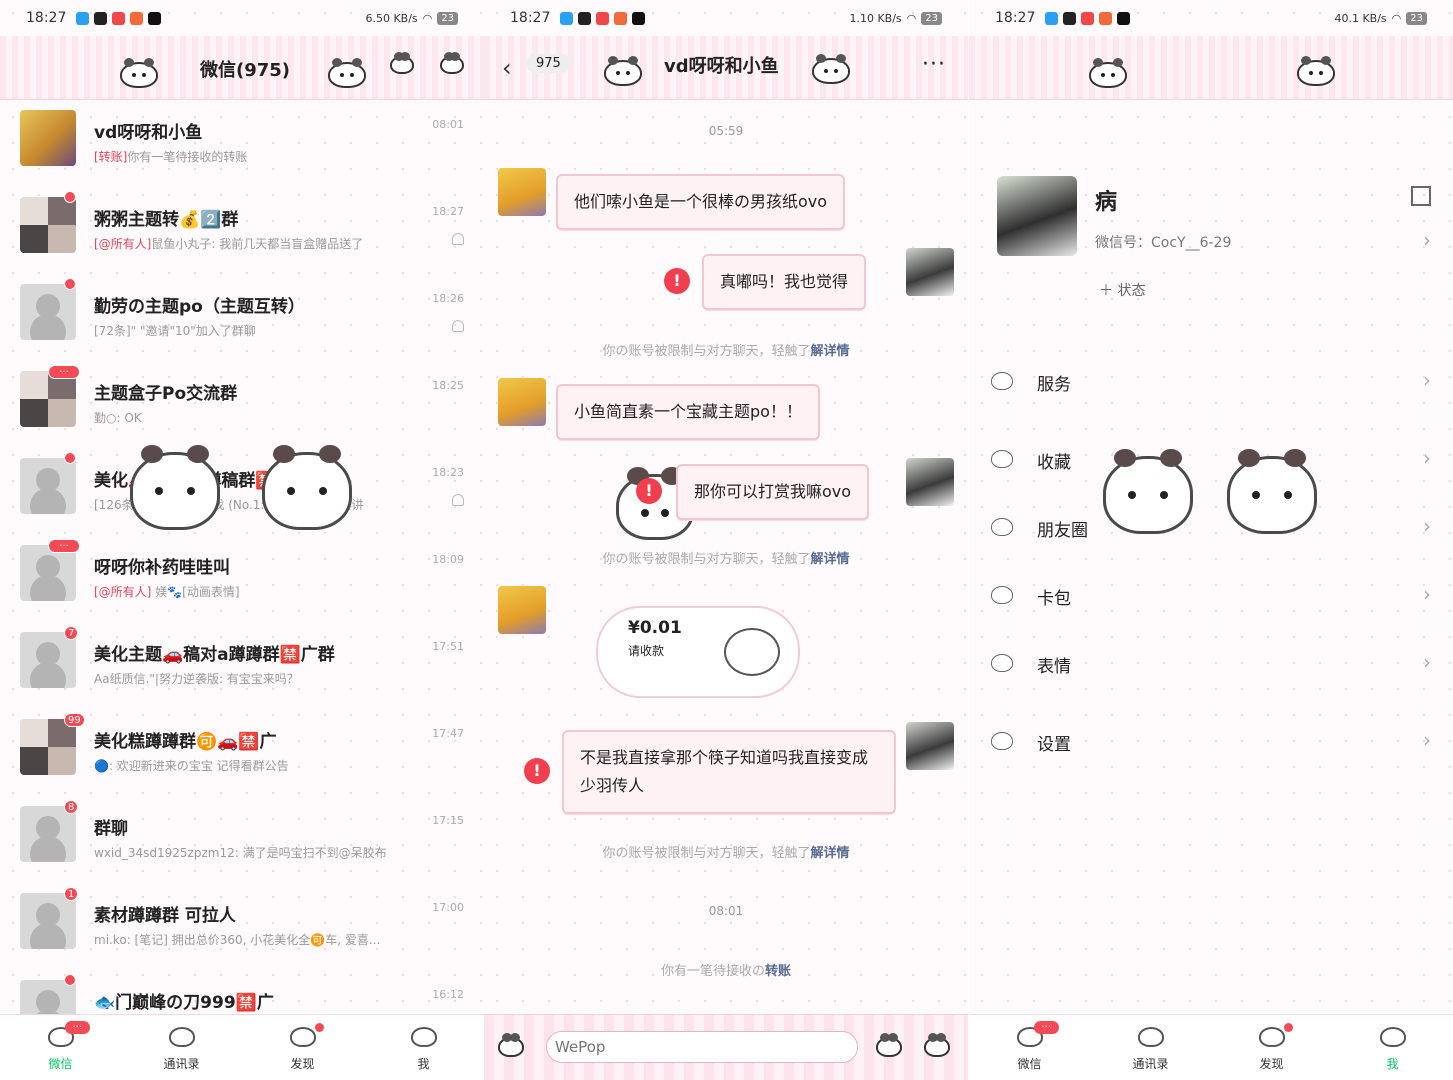 This screenshot has height=1080, width=1453. Describe the element at coordinates (1029, 1064) in the screenshot. I see `tab-label: 微信` at that location.